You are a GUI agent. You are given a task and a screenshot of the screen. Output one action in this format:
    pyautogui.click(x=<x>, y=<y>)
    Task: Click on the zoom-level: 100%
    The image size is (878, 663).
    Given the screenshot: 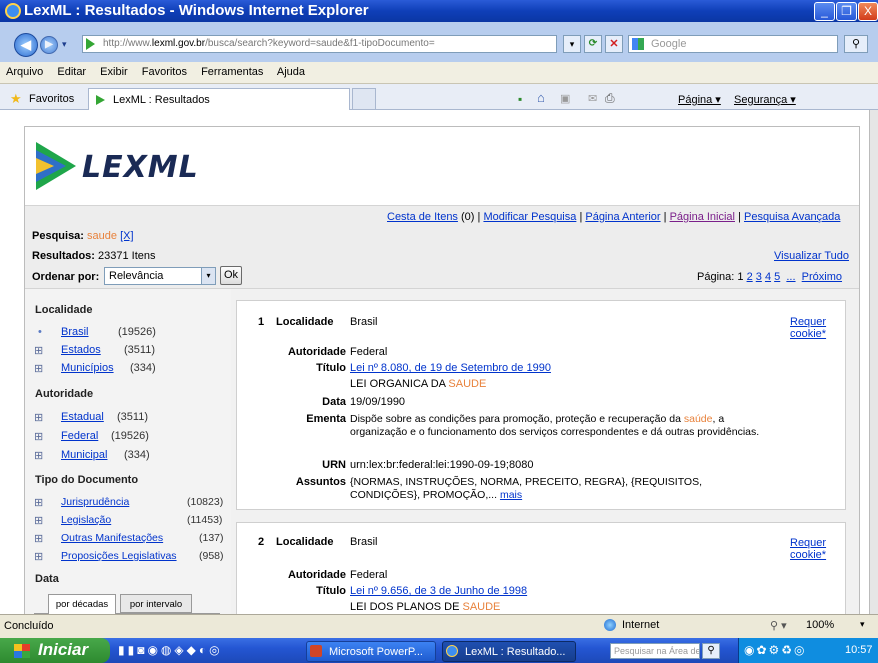 What is the action you would take?
    pyautogui.click(x=820, y=625)
    